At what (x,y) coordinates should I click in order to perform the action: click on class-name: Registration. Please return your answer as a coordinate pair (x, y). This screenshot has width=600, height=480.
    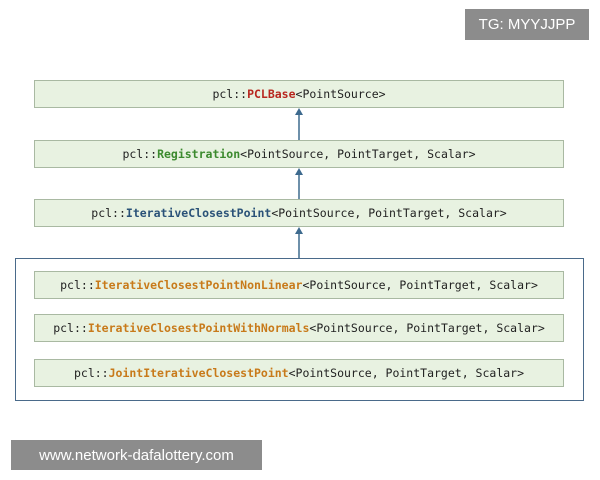
    Looking at the image, I should click on (199, 154).